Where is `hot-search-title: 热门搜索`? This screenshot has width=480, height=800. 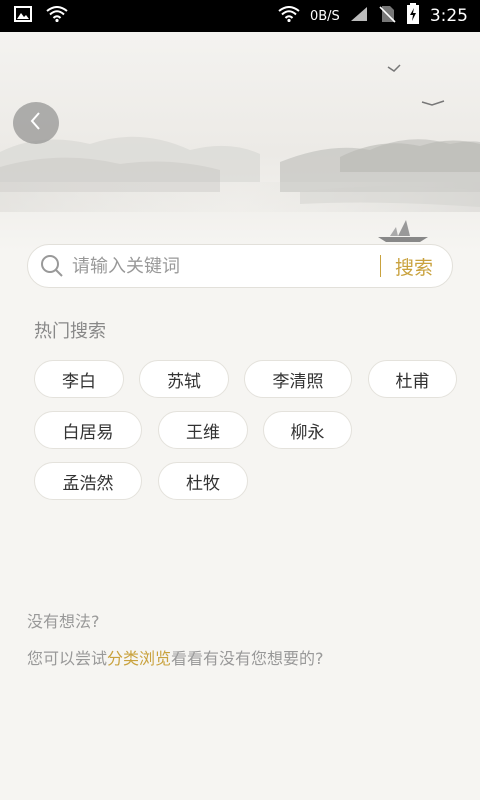 hot-search-title: 热门搜索 is located at coordinates (70, 331).